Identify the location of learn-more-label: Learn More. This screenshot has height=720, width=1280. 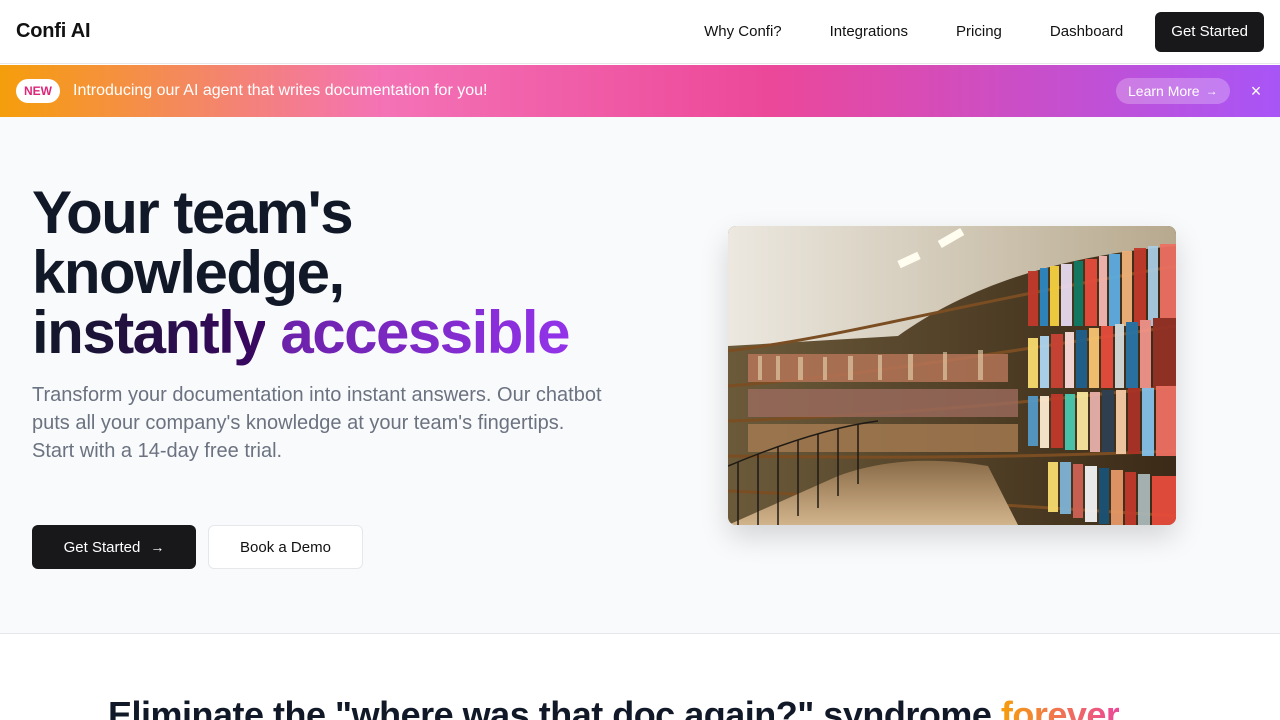
(1164, 91).